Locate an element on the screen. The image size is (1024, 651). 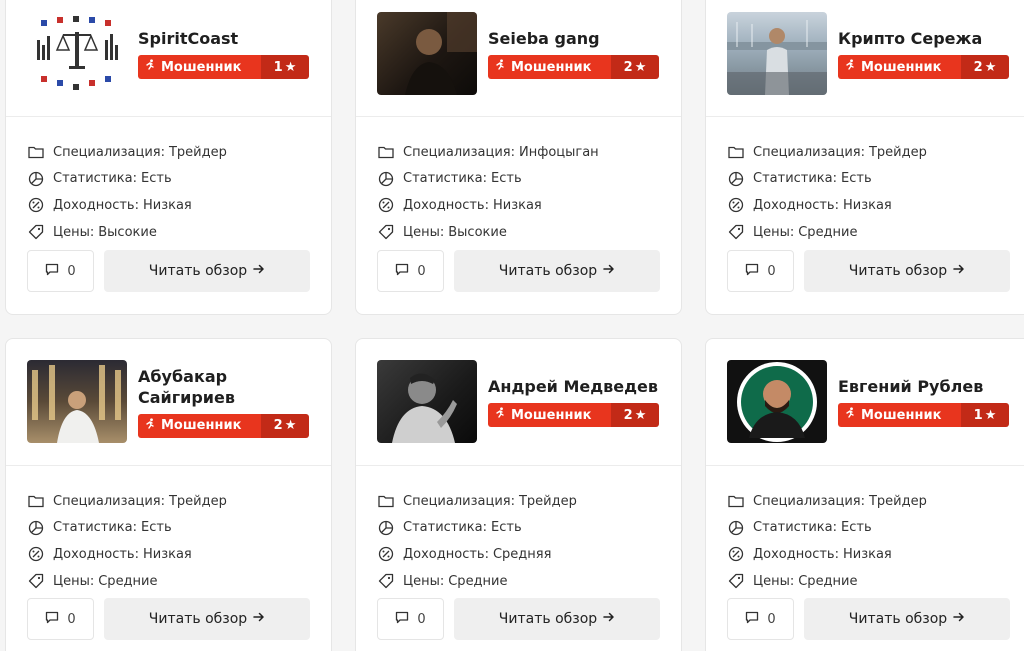
card-title-box: Евгений Рублев Мошенник 1 ★ is located at coordinates (928, 401).